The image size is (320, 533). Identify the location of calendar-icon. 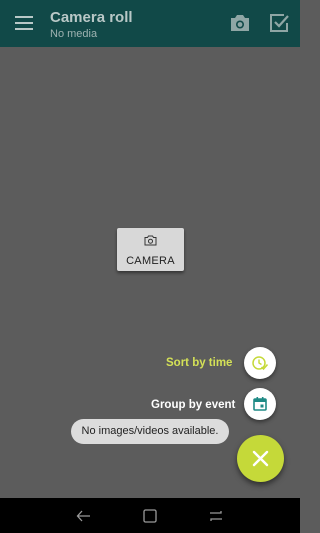
(260, 404).